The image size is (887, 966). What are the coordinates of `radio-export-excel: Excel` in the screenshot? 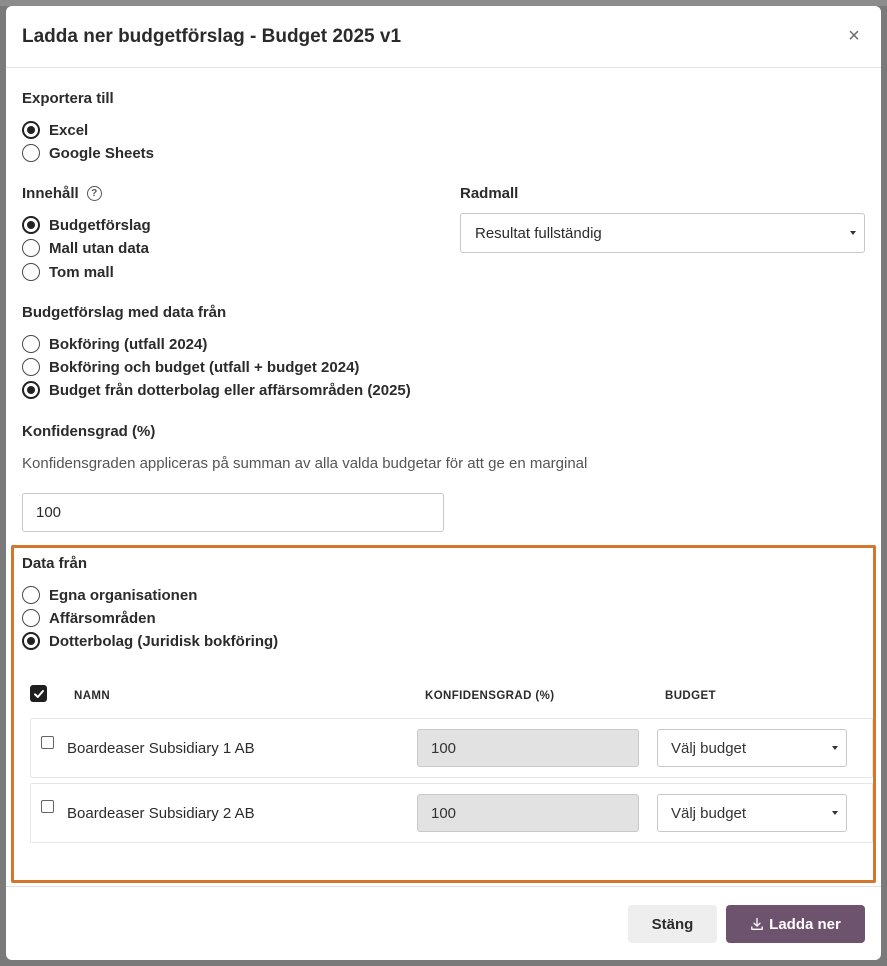 It's located at (55, 130).